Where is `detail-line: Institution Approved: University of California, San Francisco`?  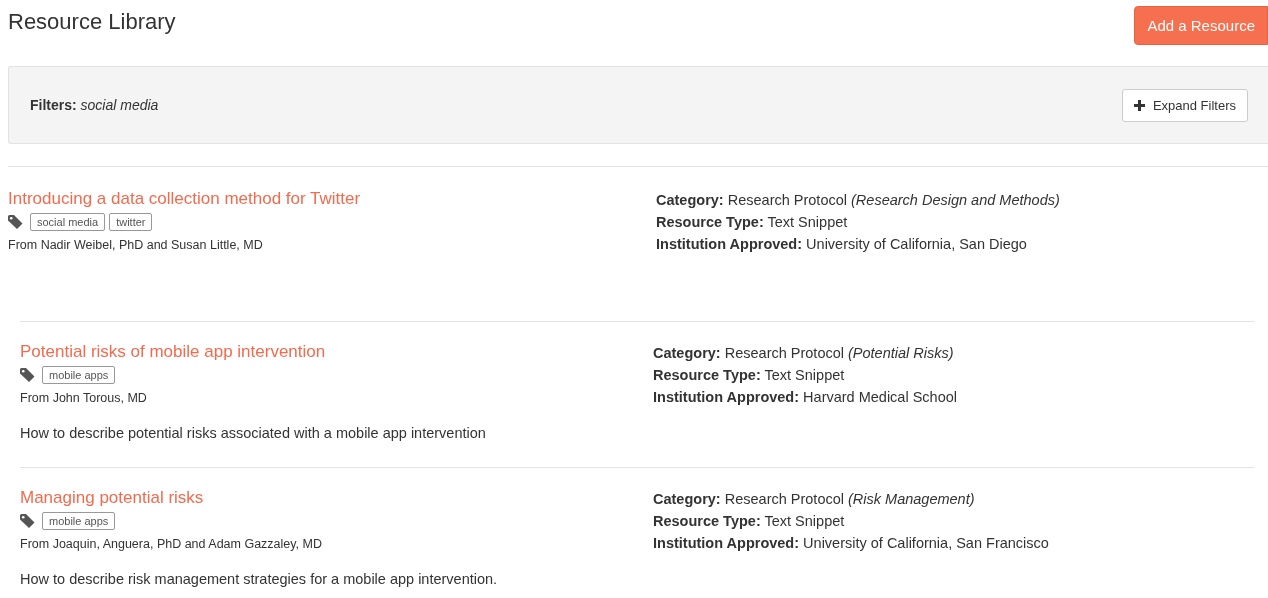 detail-line: Institution Approved: University of California, San Francisco is located at coordinates (851, 543).